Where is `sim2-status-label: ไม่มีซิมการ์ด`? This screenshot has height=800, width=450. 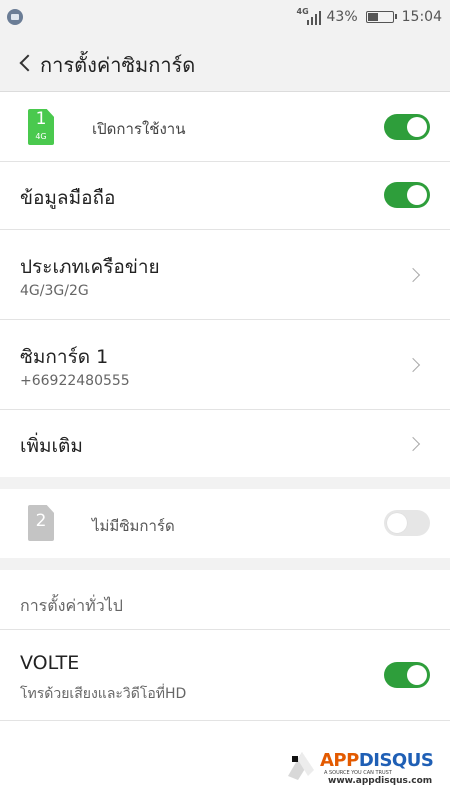 sim2-status-label: ไม่มีซิมการ์ด is located at coordinates (133, 526).